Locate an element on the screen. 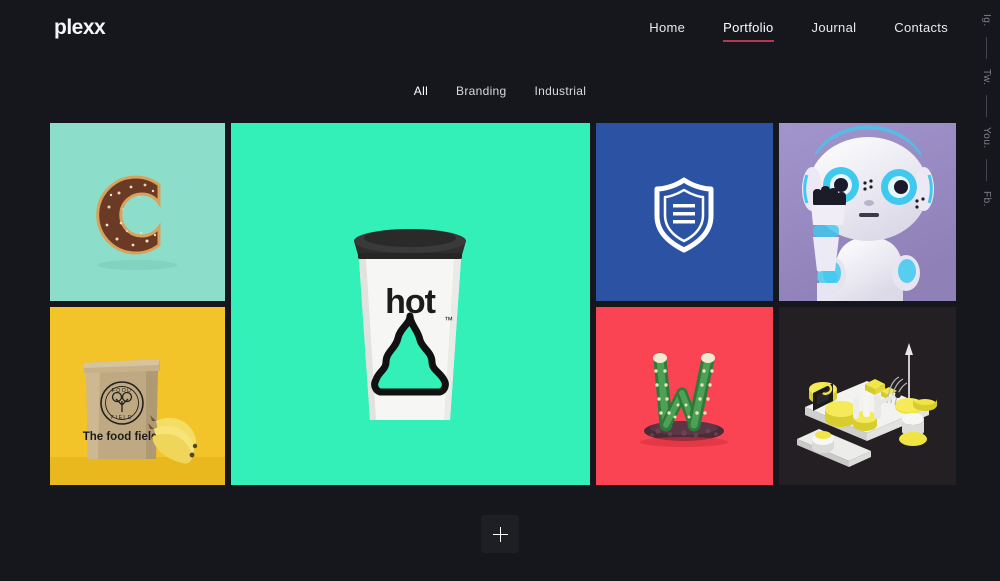 Image resolution: width=1000 pixels, height=581 pixels. social-link-instagram: Ig. is located at coordinates (986, 20).